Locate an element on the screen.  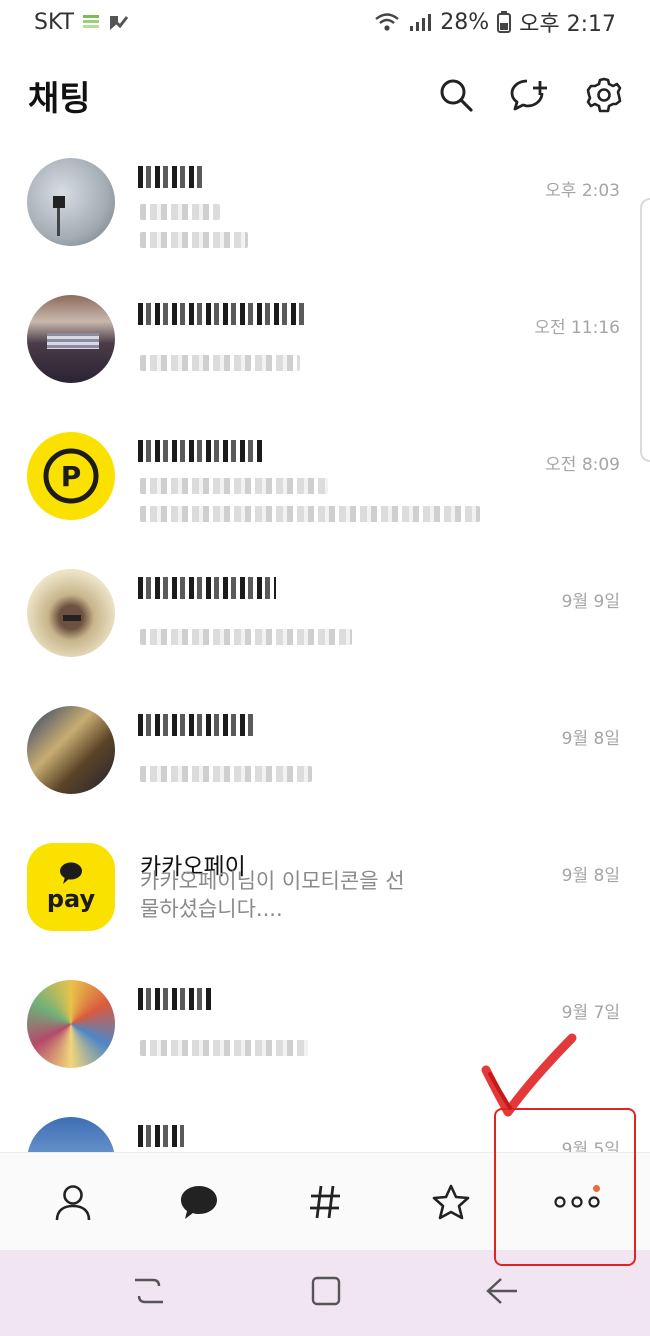
home-button is located at coordinates (326, 1293).